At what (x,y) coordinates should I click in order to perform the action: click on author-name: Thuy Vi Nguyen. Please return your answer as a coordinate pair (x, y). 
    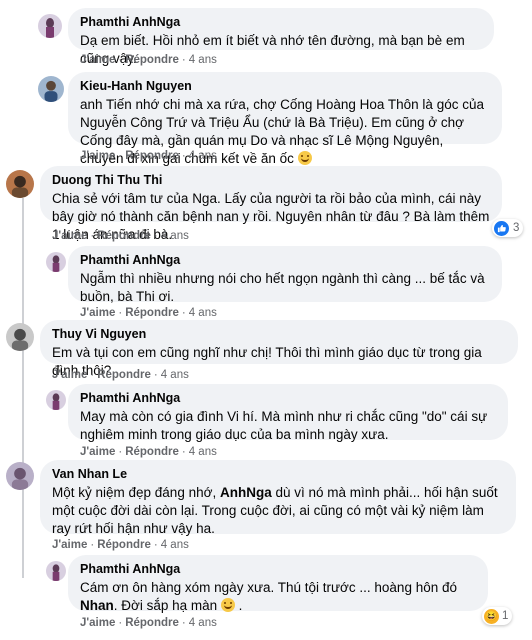
    Looking at the image, I should click on (279, 334).